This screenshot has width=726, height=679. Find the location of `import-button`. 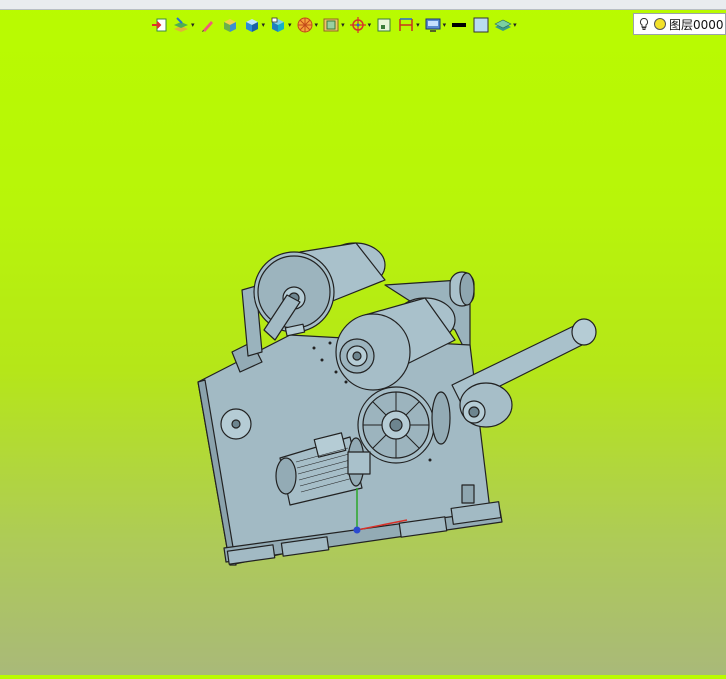

import-button is located at coordinates (159, 25).